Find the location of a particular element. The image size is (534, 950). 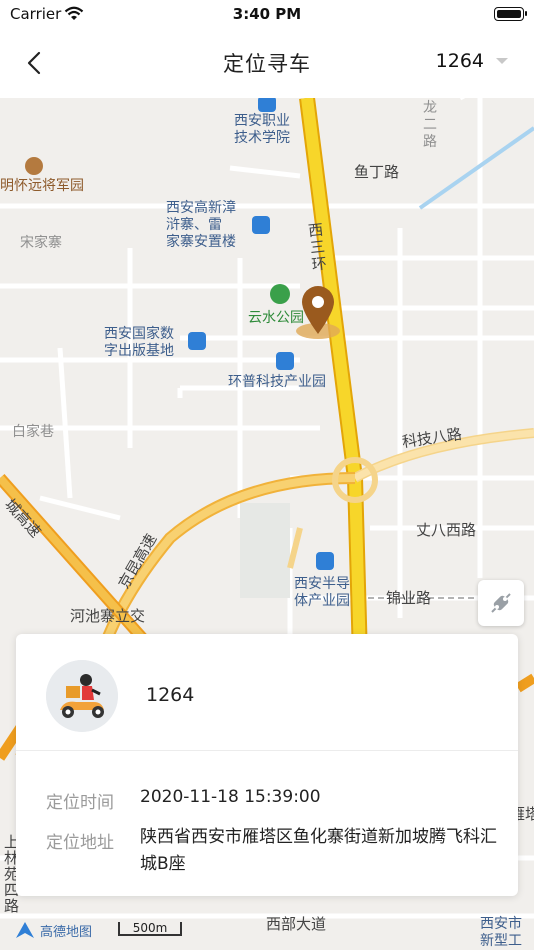

scooter-rider-icon is located at coordinates (82, 696).